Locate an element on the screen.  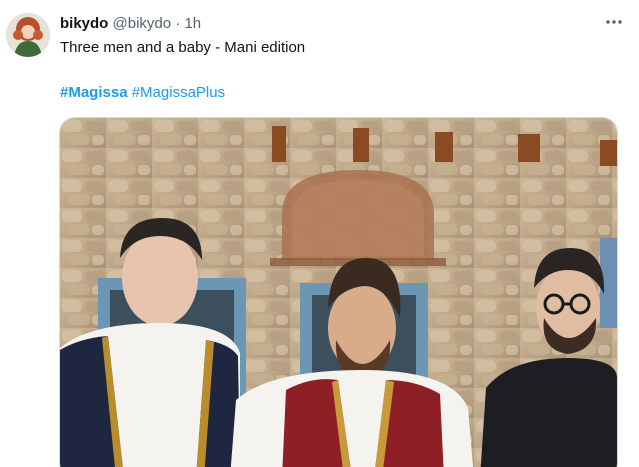
more-options-button is located at coordinates (614, 22).